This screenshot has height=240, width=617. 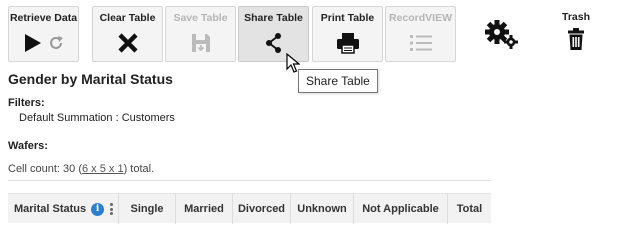 What do you see at coordinates (321, 209) in the screenshot?
I see `column-header: Unknown` at bounding box center [321, 209].